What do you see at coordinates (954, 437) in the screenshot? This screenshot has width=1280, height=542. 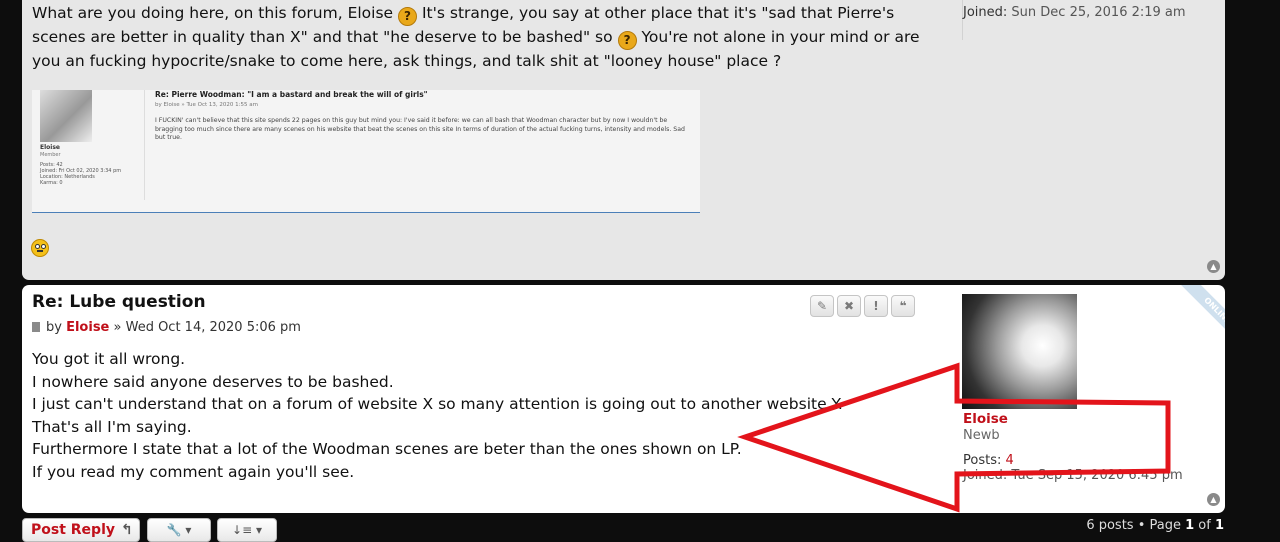 I see `annotation-arrow` at bounding box center [954, 437].